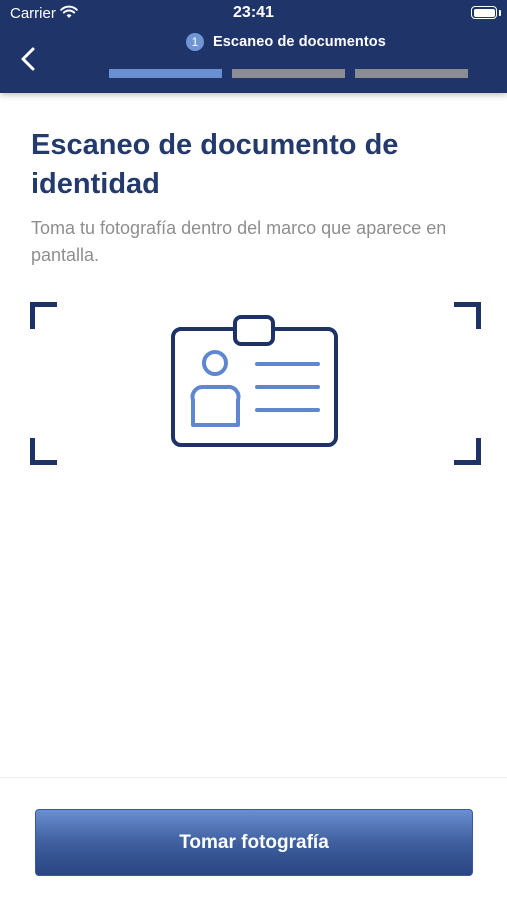  Describe the element at coordinates (500, 13) in the screenshot. I see `battery-cap` at that location.